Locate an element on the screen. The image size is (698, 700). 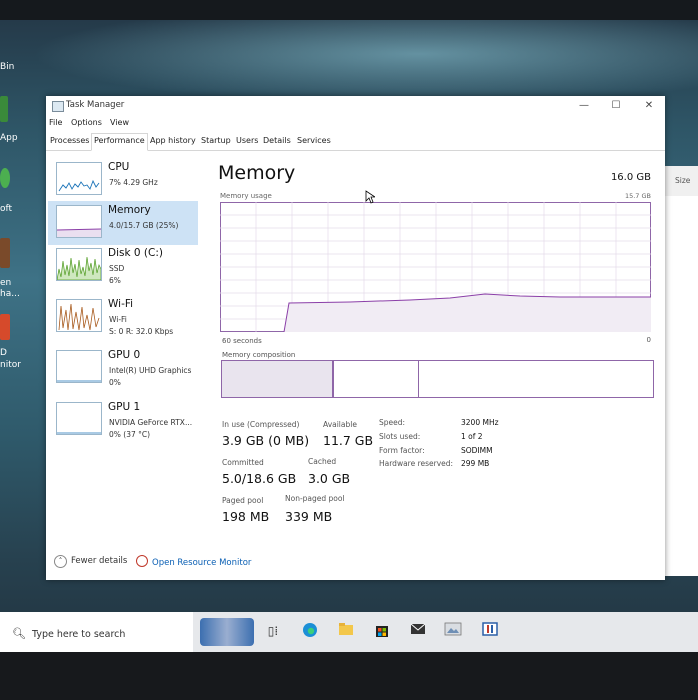
desktop-label-en: en is located at coordinates (5, 283).